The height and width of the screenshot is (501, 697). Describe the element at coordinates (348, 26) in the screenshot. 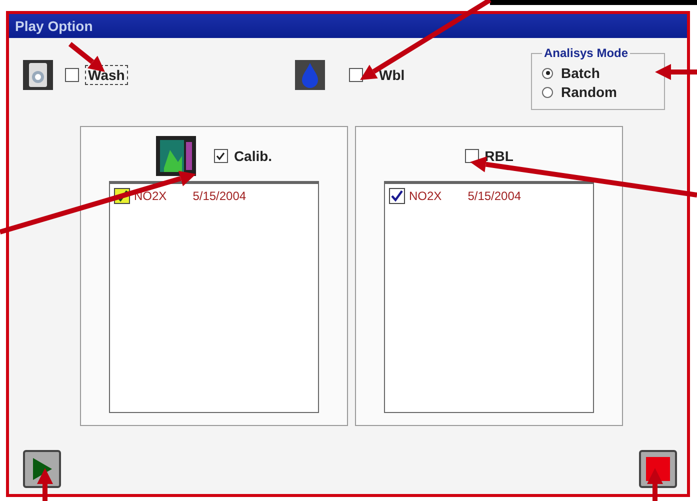

I see `window-title: Play Option` at that location.